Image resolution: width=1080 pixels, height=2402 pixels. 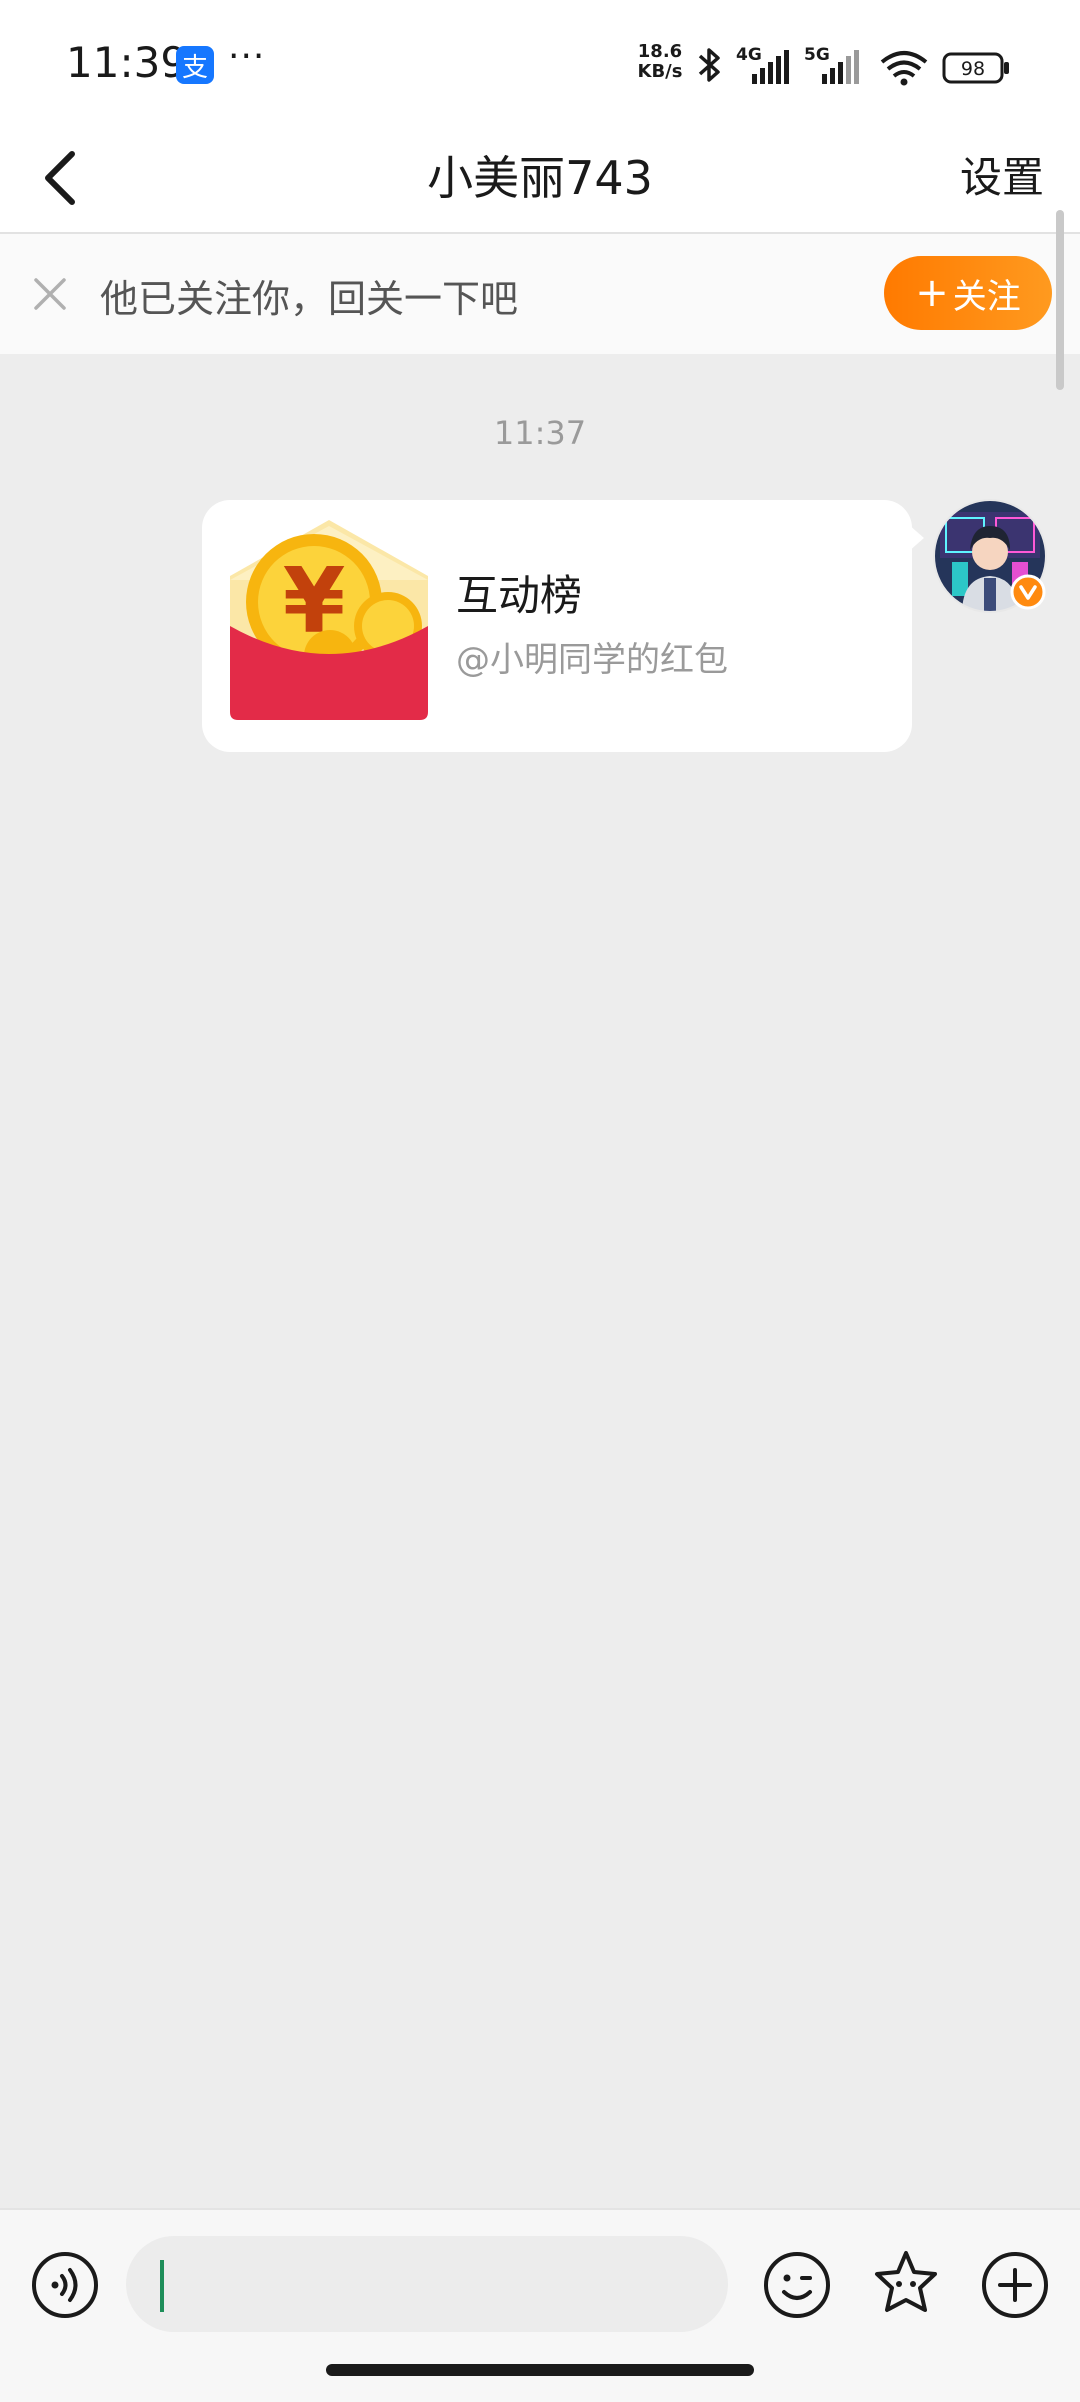 I want to click on network-speed: 18.6 KB/s, so click(x=660, y=62).